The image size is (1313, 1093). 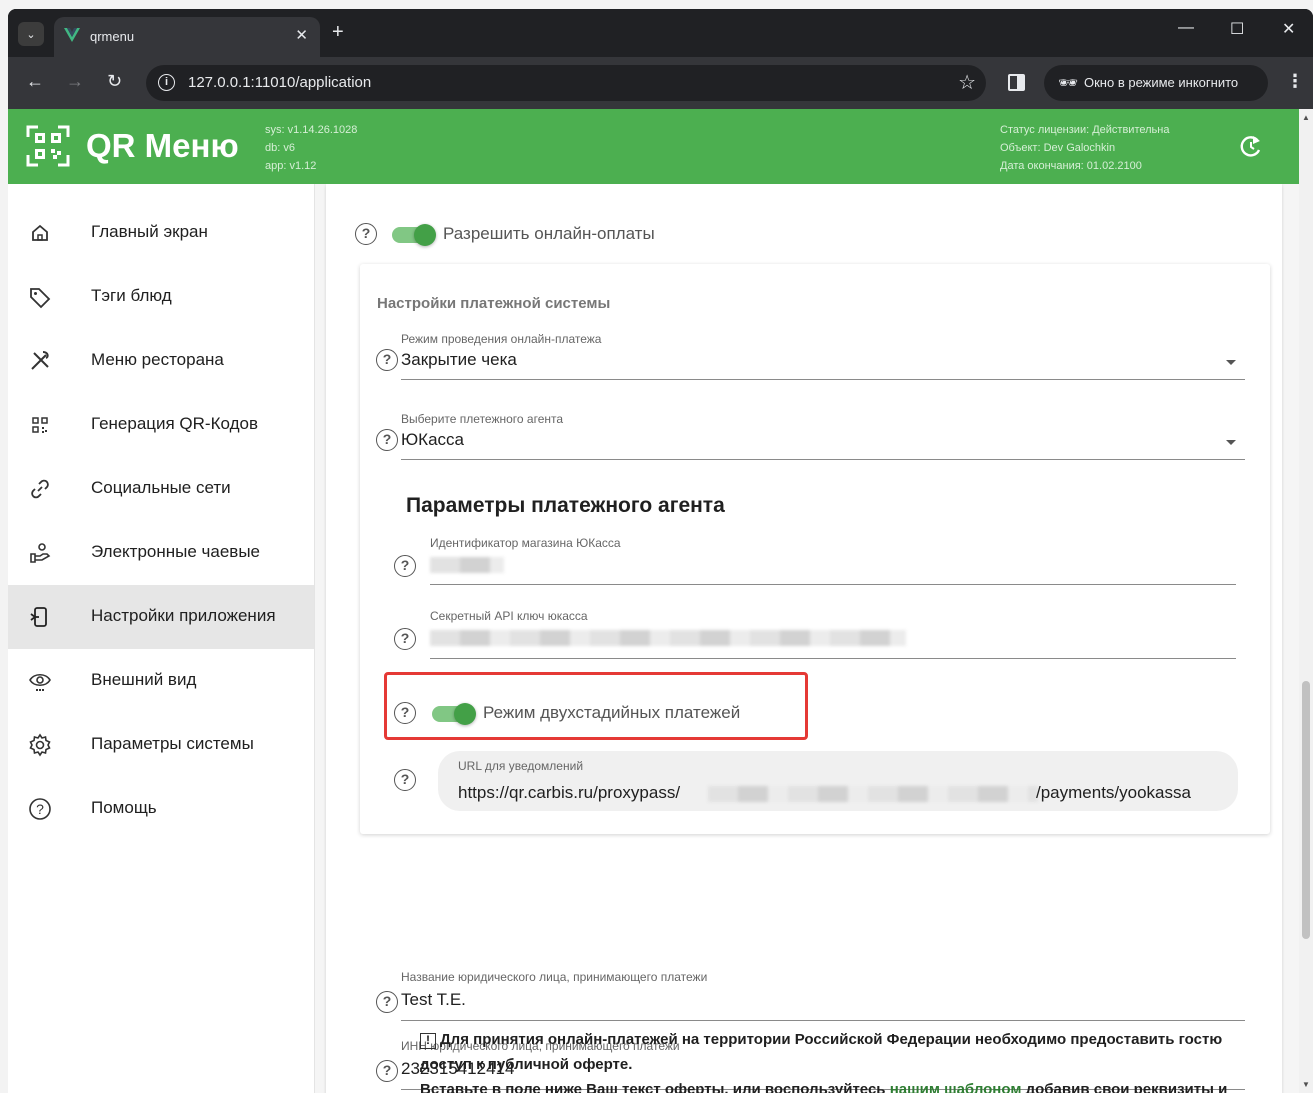 What do you see at coordinates (549, 233) in the screenshot?
I see `allow-online-payments-label: Разрешить онлайн-оплаты` at bounding box center [549, 233].